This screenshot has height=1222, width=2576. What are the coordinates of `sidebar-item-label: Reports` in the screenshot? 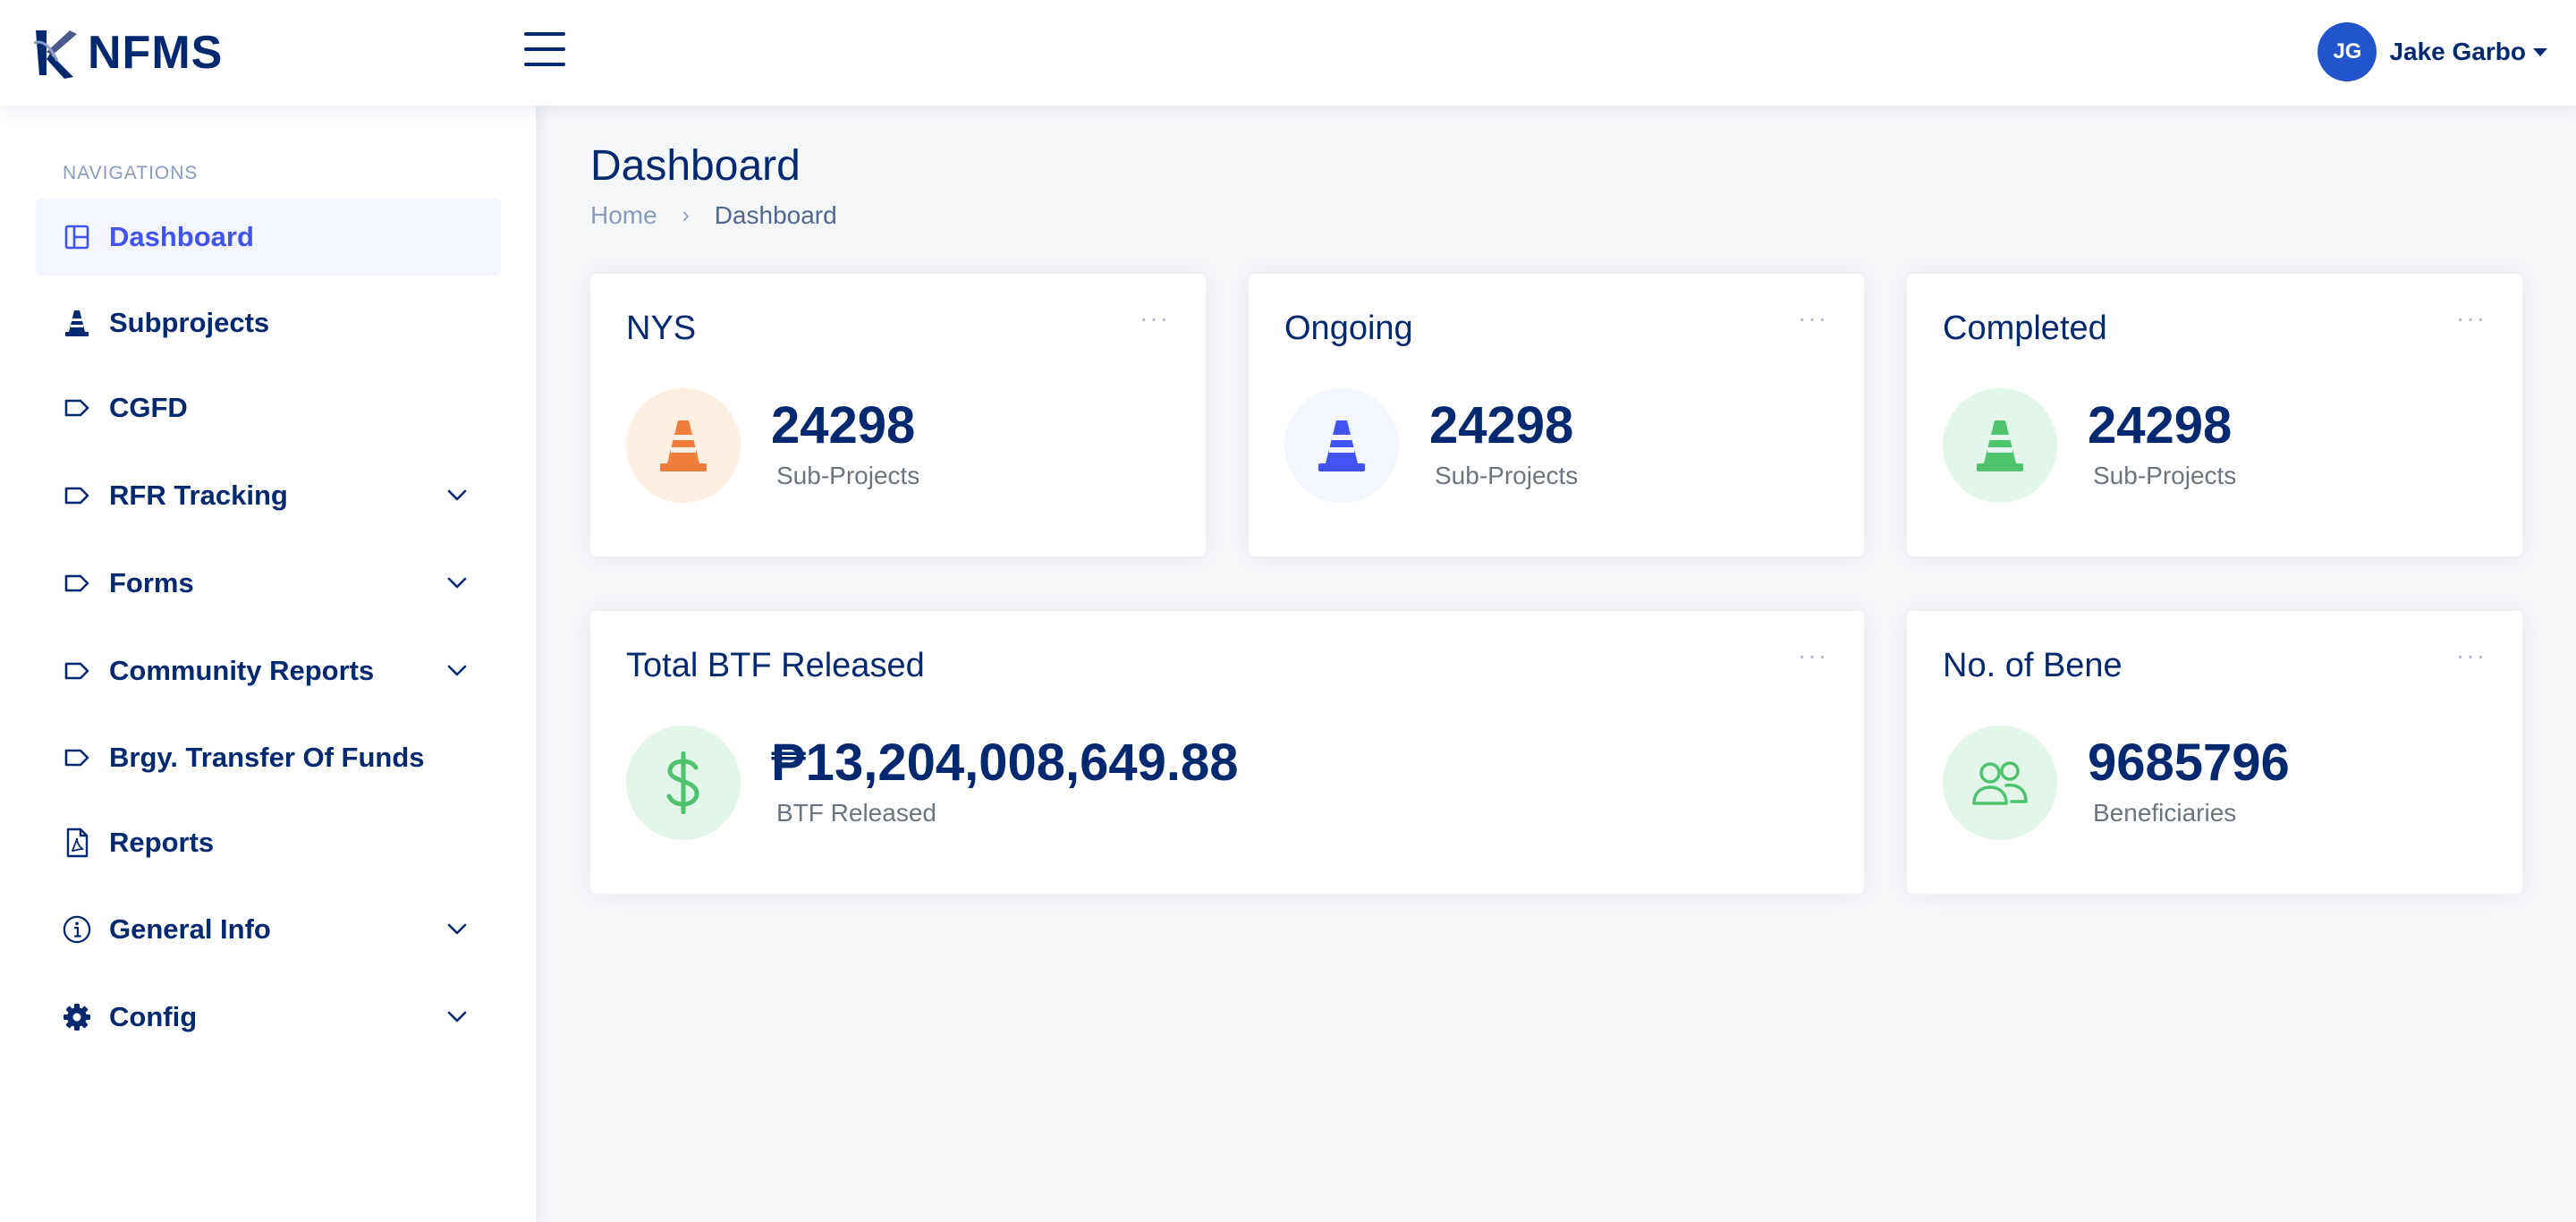 It's located at (162, 842).